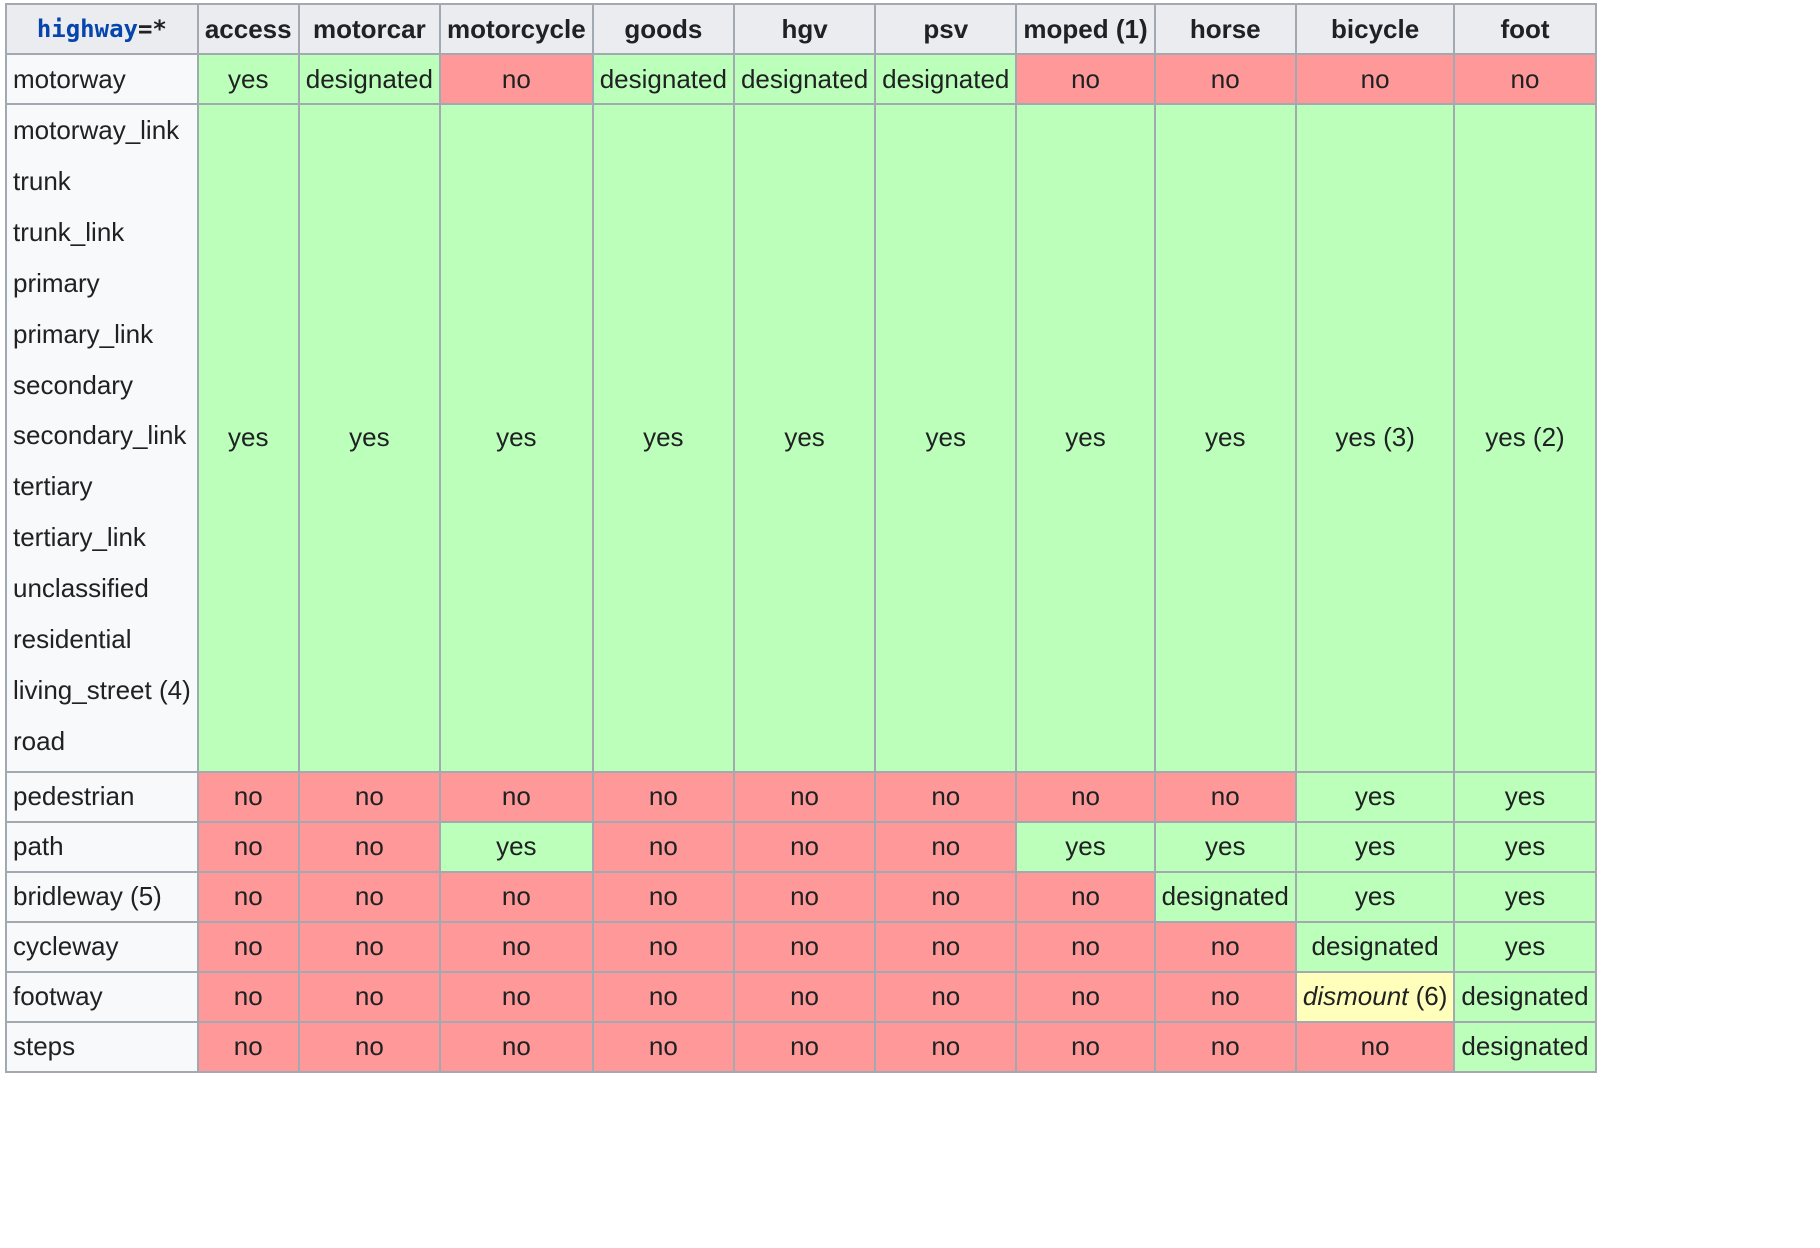 Image resolution: width=1820 pixels, height=1248 pixels. I want to click on dismount-note: (6), so click(1428, 996).